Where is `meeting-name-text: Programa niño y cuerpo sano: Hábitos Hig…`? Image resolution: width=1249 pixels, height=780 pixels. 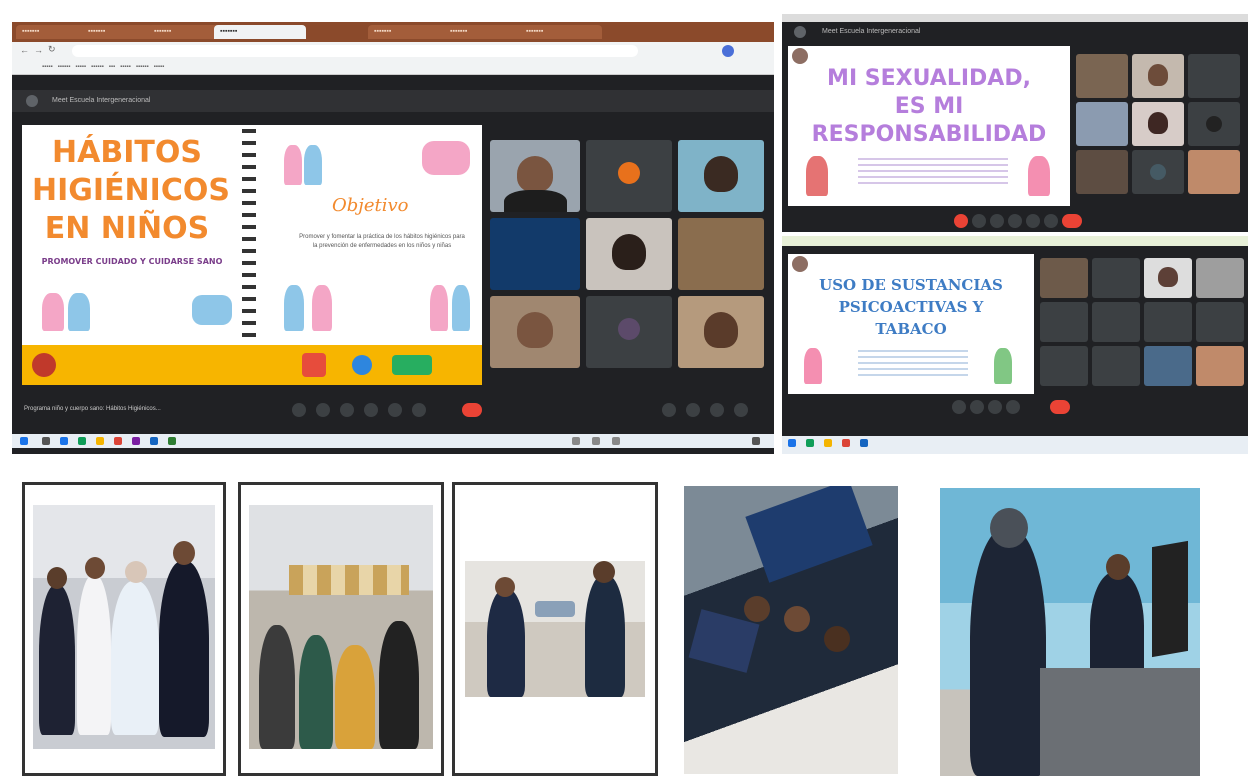 meeting-name-text: Programa niño y cuerpo sano: Hábitos Hig… is located at coordinates (92, 409).